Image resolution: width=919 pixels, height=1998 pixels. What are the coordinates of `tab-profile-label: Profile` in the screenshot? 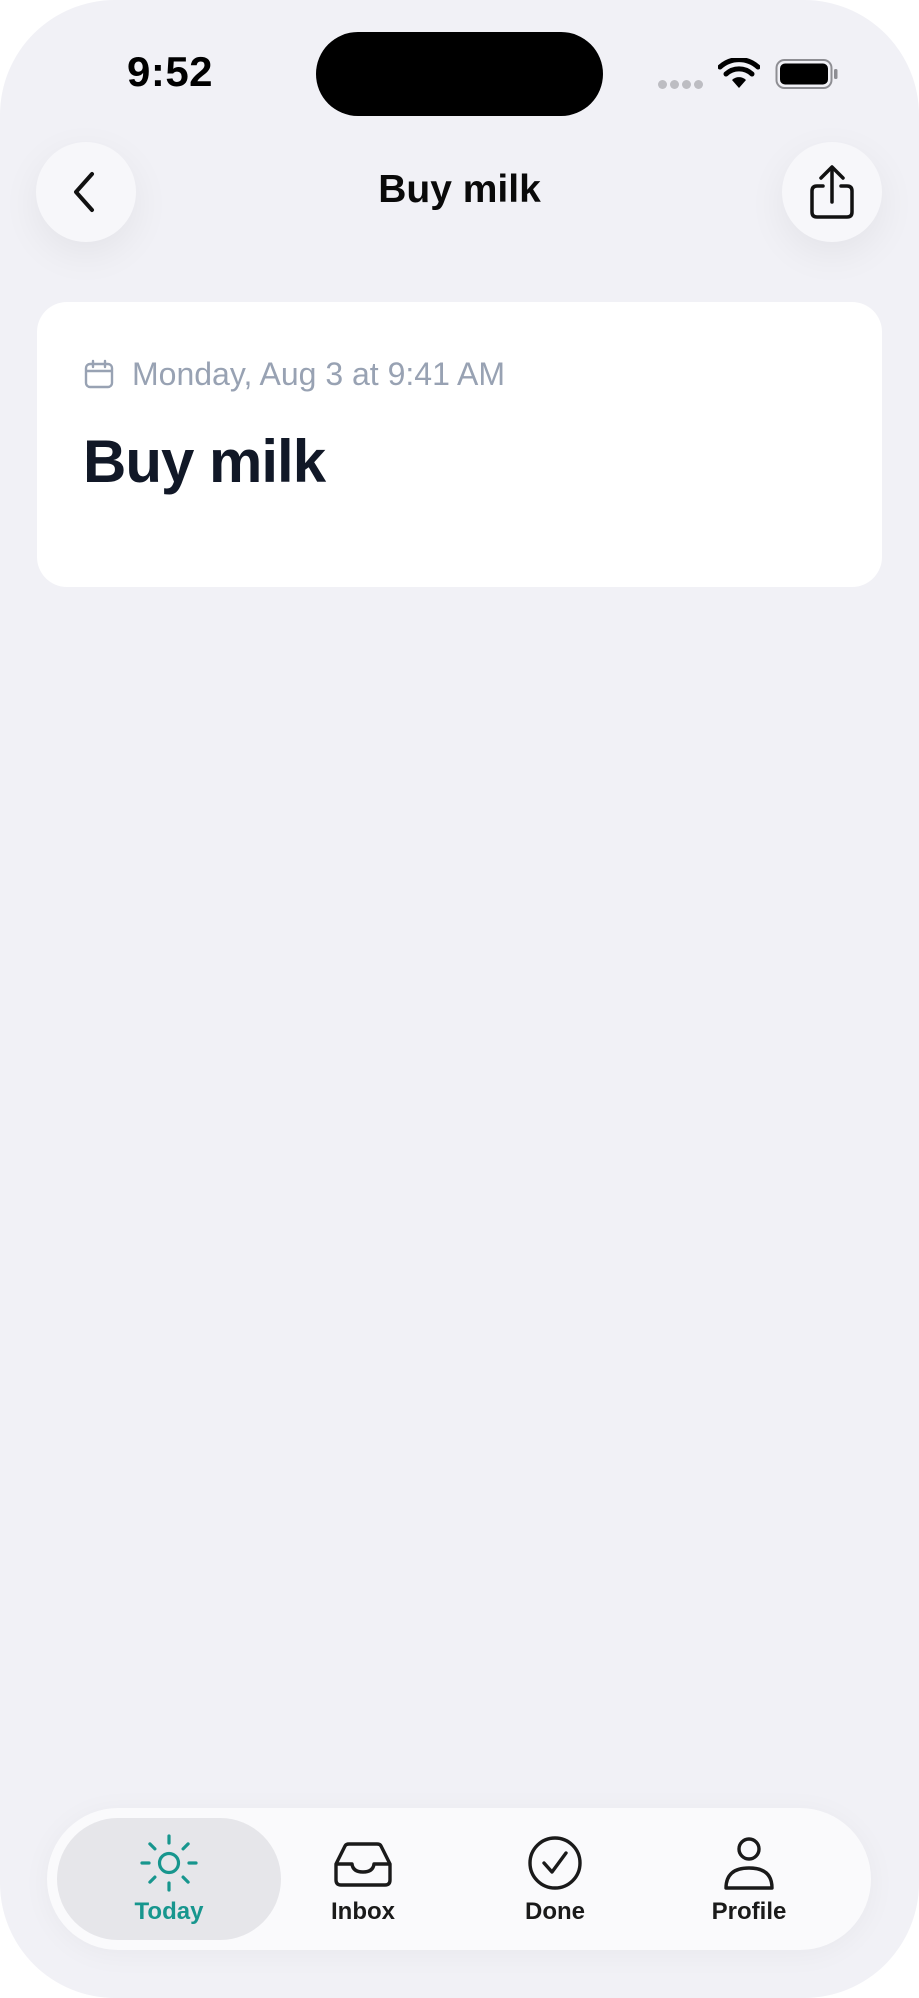 It's located at (749, 1911).